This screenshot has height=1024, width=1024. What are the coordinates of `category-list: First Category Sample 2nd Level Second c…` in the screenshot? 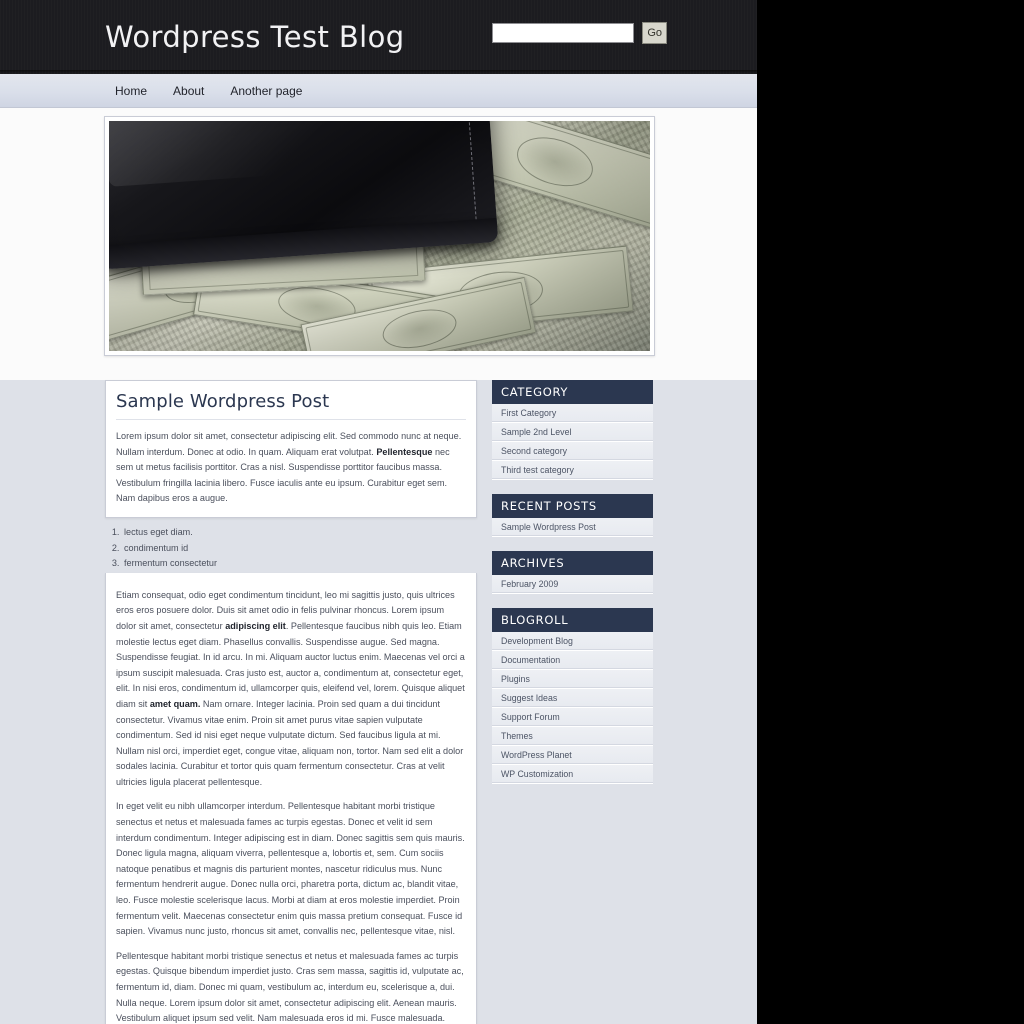 It's located at (572, 442).